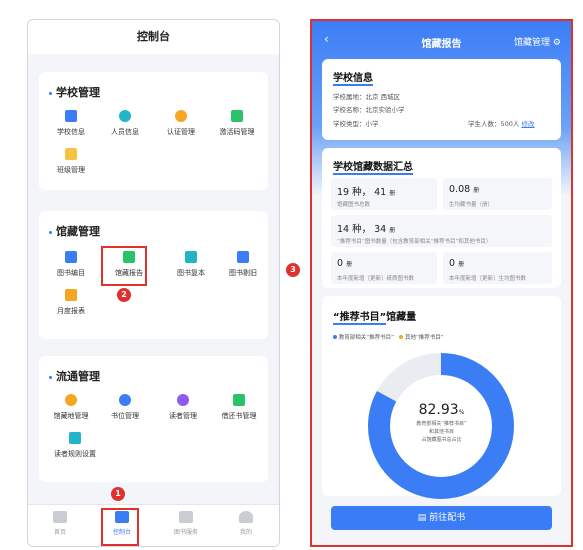 The width and height of the screenshot is (583, 550). What do you see at coordinates (75, 438) in the screenshot?
I see `rules-icon` at bounding box center [75, 438].